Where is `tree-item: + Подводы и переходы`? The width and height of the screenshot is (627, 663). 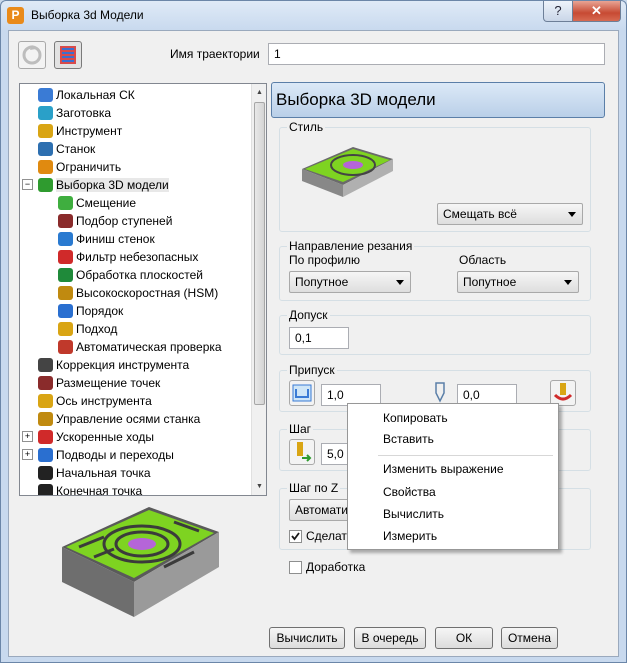
tree-item: + Подводы и переходы is located at coordinates (98, 455).